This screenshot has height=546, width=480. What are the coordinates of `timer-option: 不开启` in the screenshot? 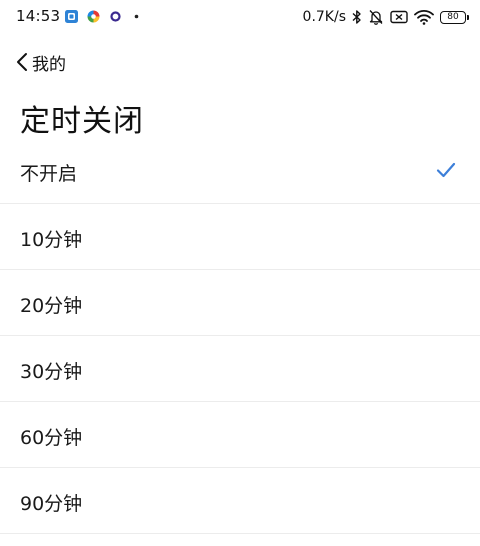 It's located at (240, 171).